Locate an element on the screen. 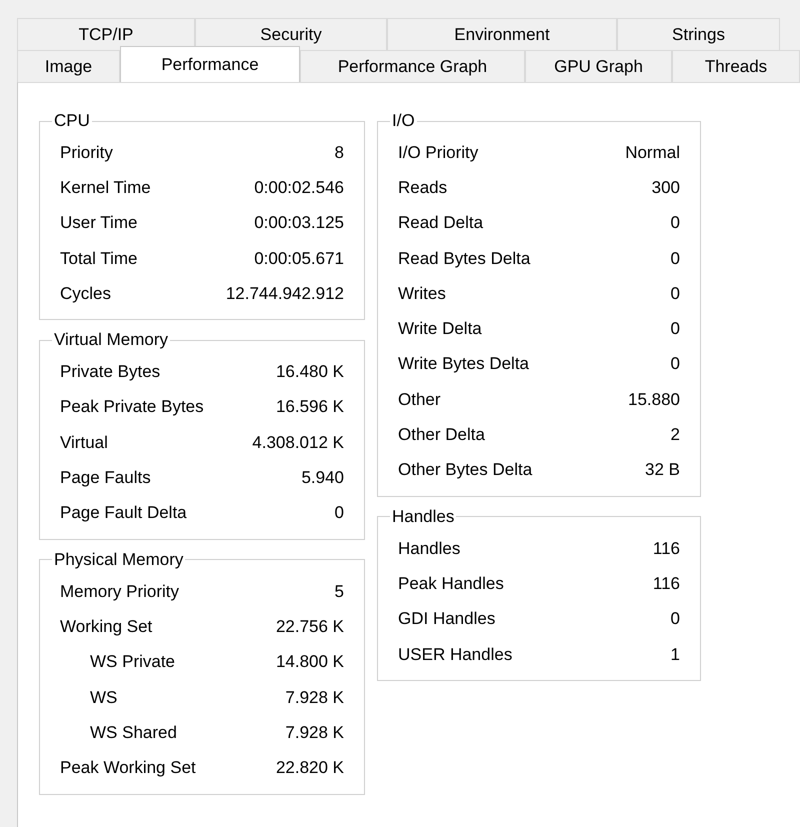  field-label: Read Delta is located at coordinates (441, 223).